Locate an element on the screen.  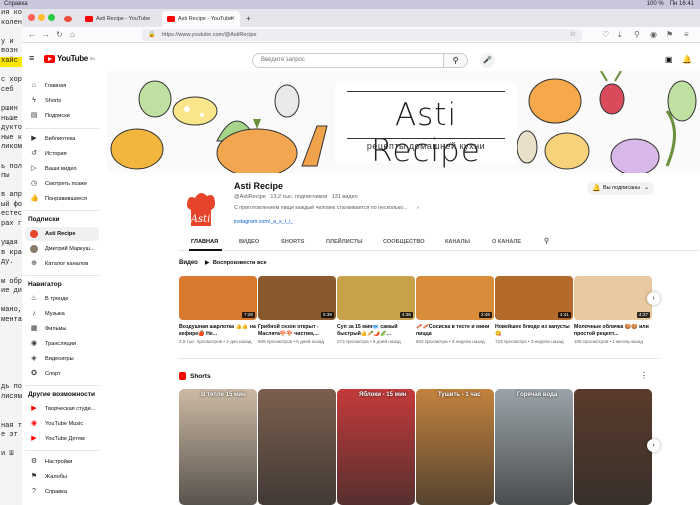
tab-asti-recipe-1: Asti Recipe - YouTube is located at coordinates (120, 19).